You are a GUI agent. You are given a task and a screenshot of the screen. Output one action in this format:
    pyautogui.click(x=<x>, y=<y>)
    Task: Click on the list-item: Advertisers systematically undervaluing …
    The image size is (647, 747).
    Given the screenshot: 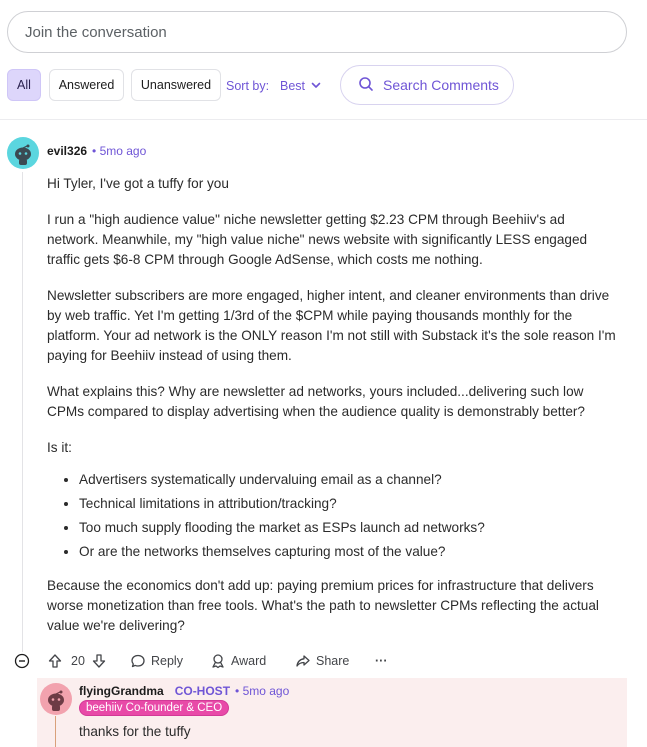 What is the action you would take?
    pyautogui.click(x=349, y=480)
    